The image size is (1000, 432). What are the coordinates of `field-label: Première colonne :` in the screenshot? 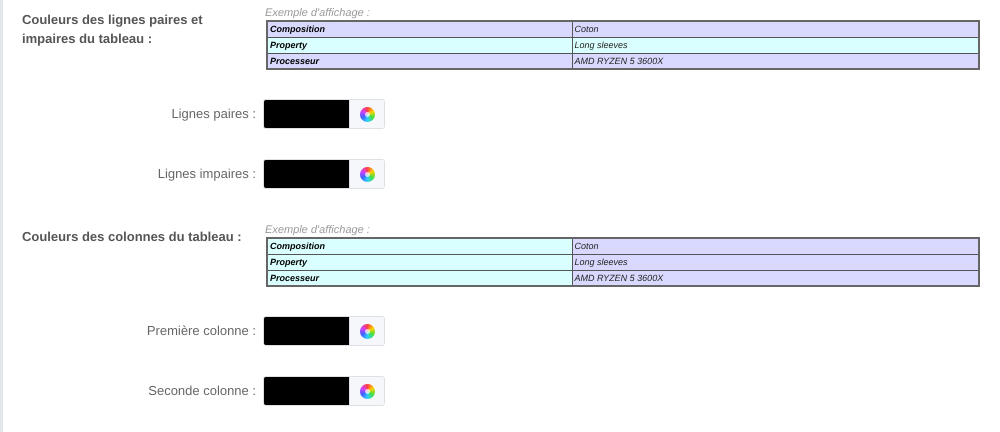 It's located at (201, 331).